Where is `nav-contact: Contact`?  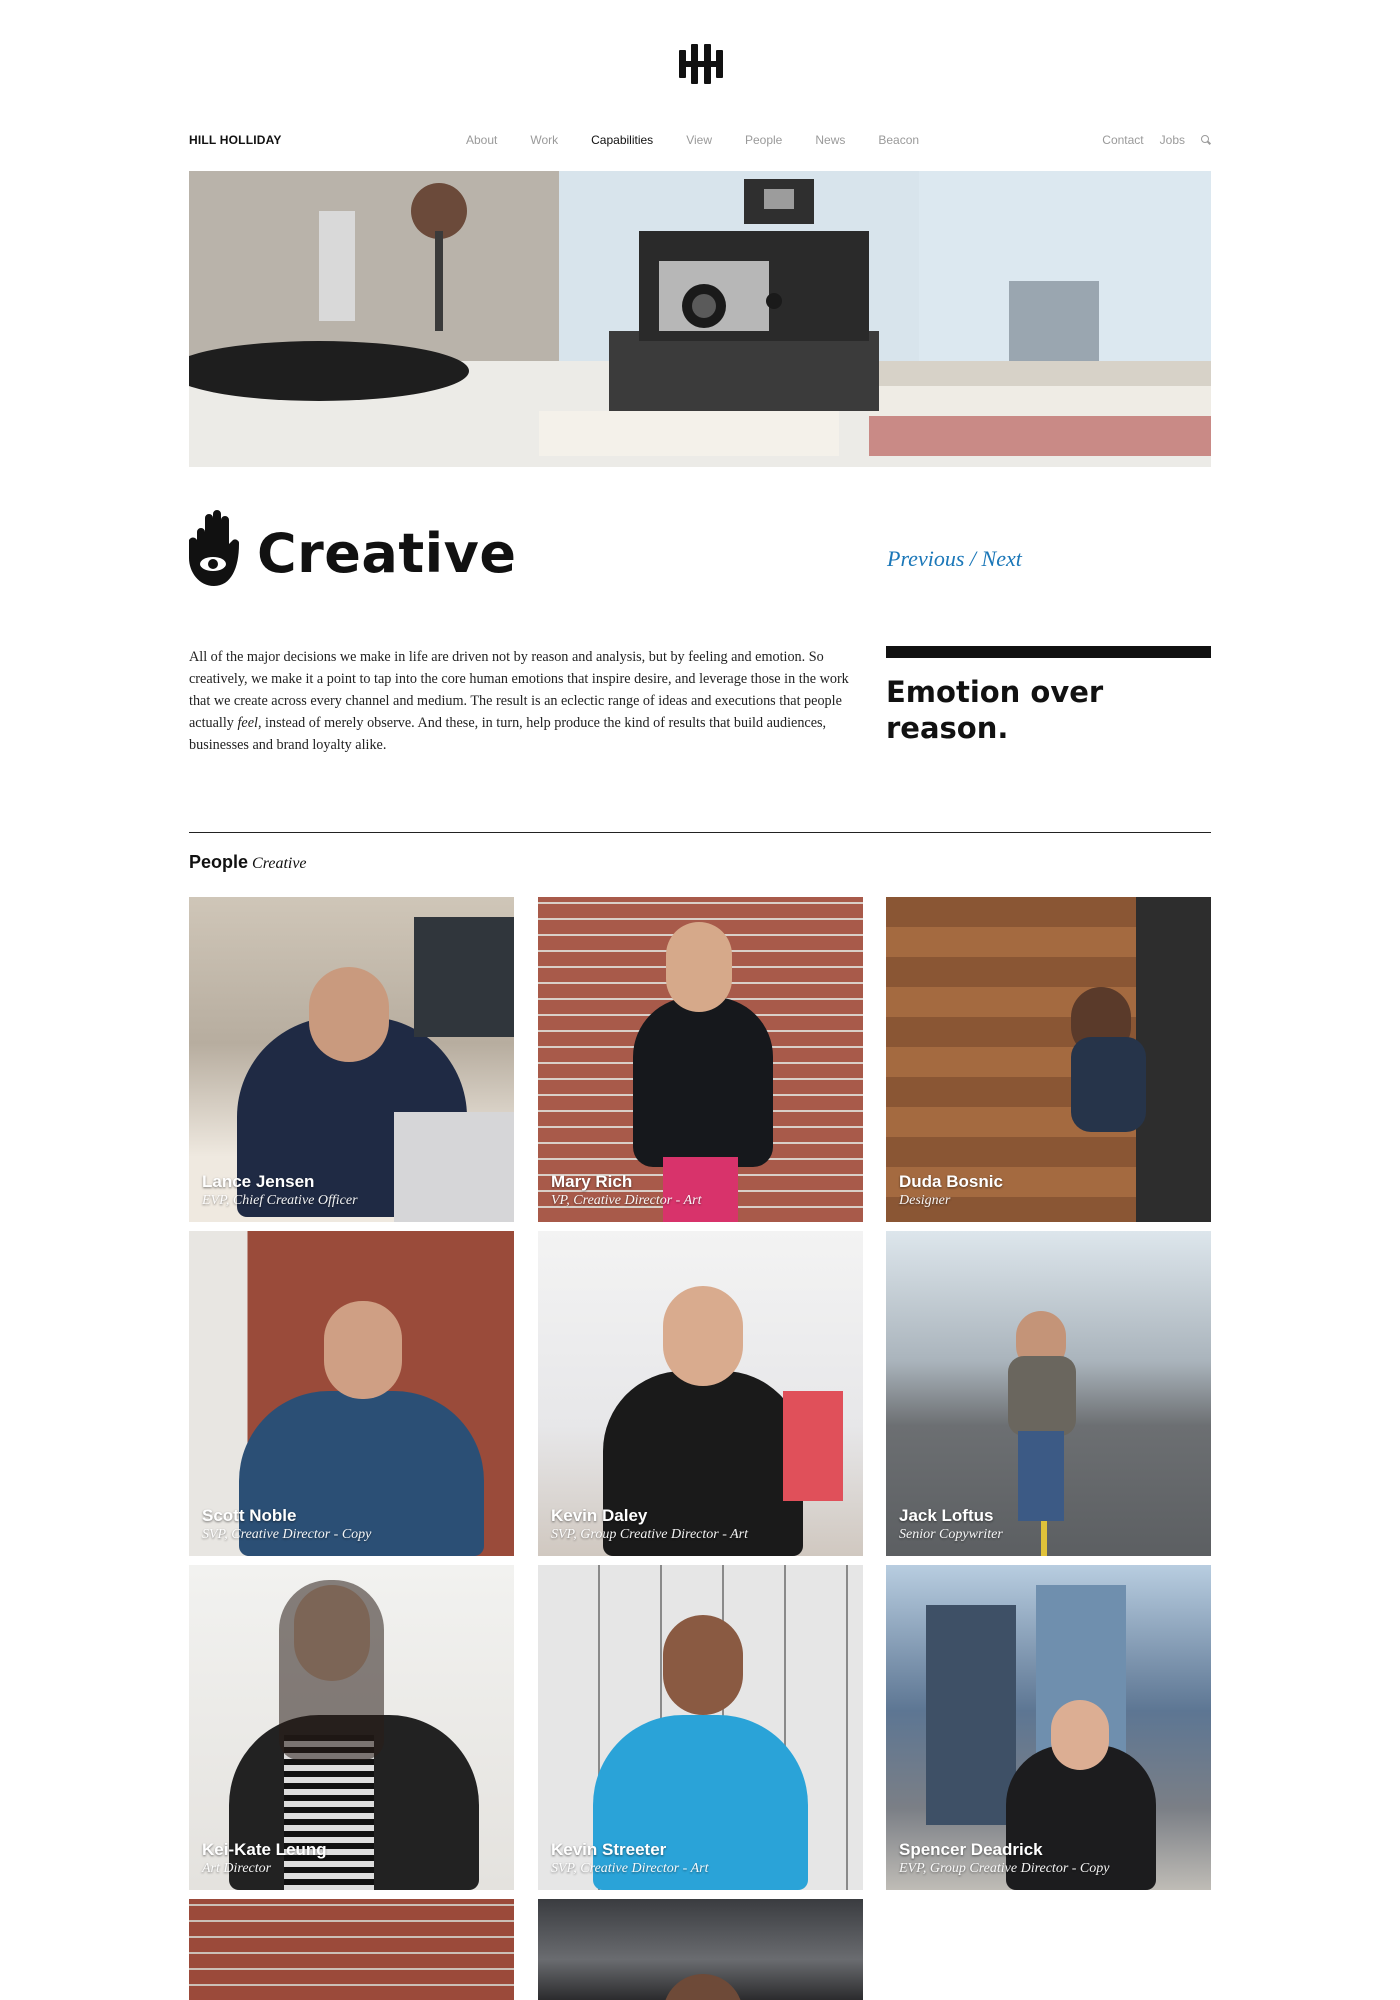 nav-contact: Contact is located at coordinates (1122, 140).